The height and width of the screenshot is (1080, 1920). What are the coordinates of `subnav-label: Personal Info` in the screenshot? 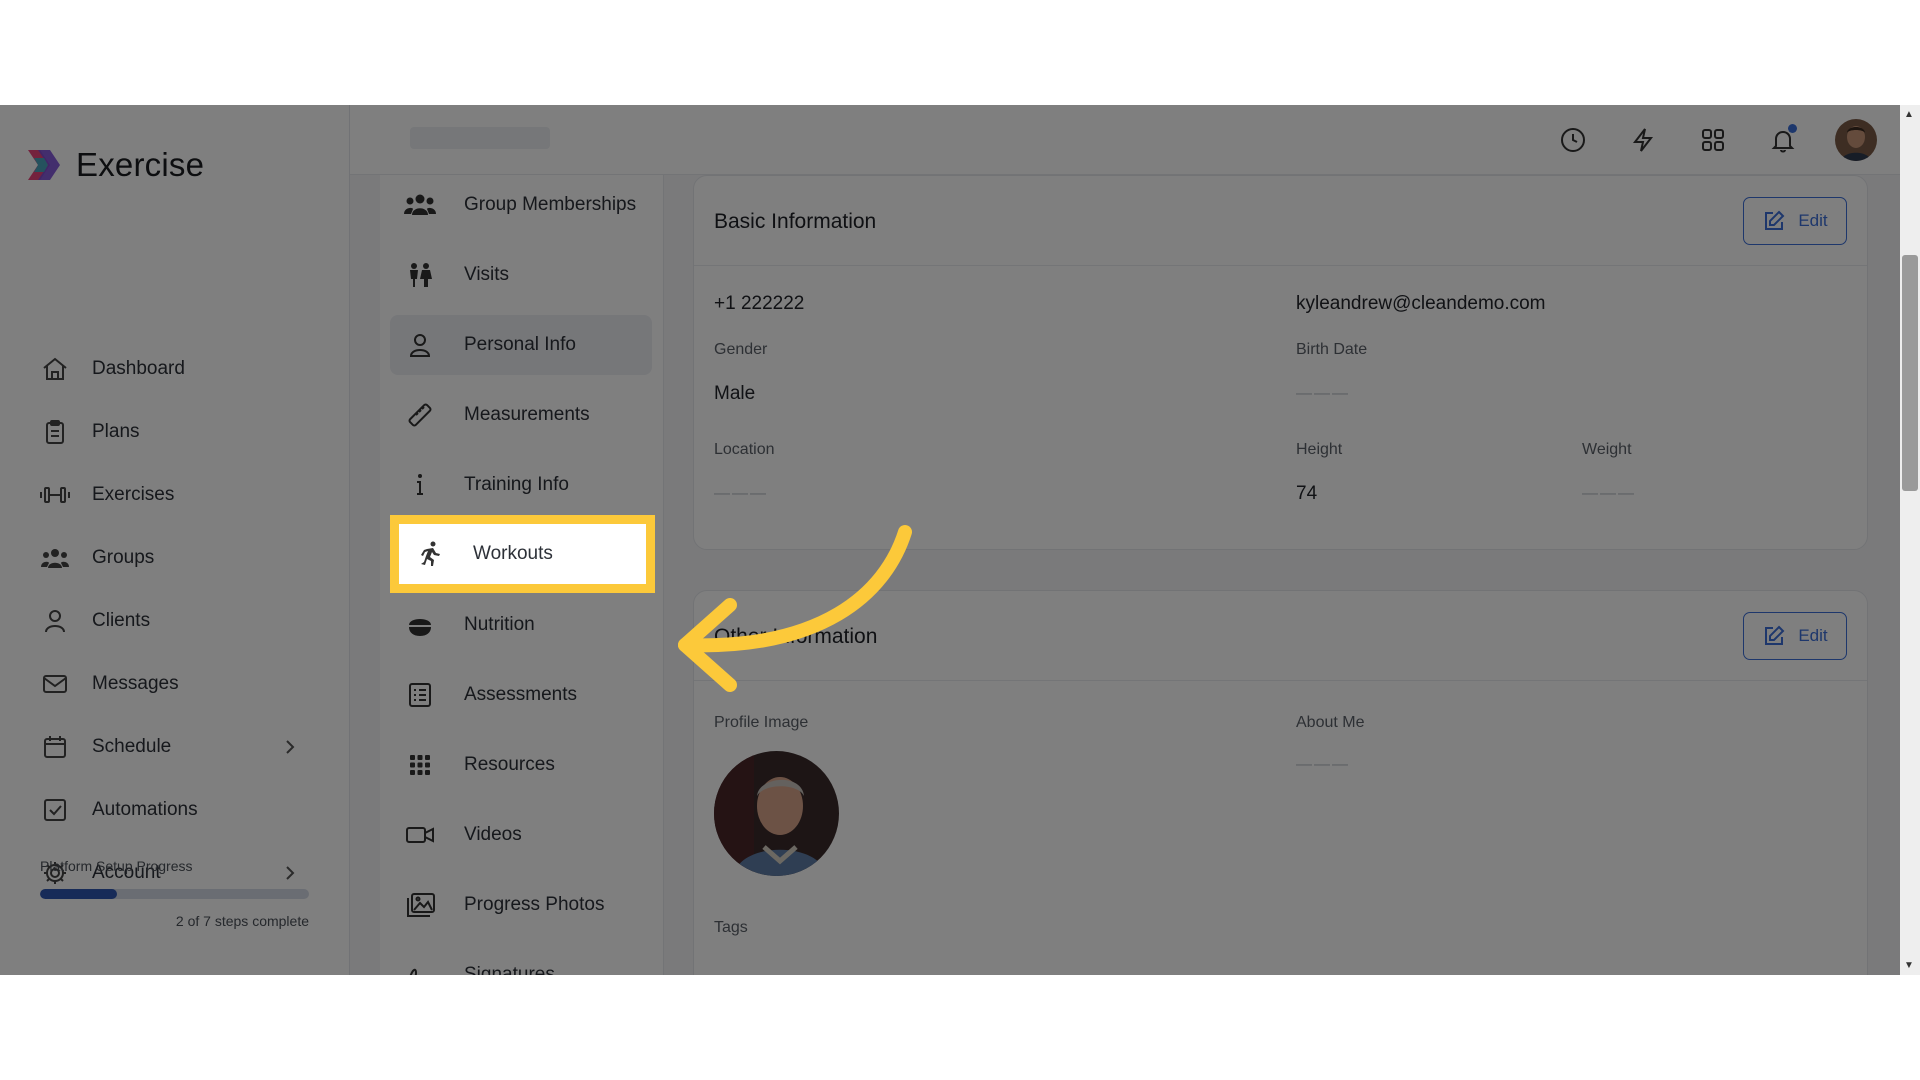 It's located at (520, 344).